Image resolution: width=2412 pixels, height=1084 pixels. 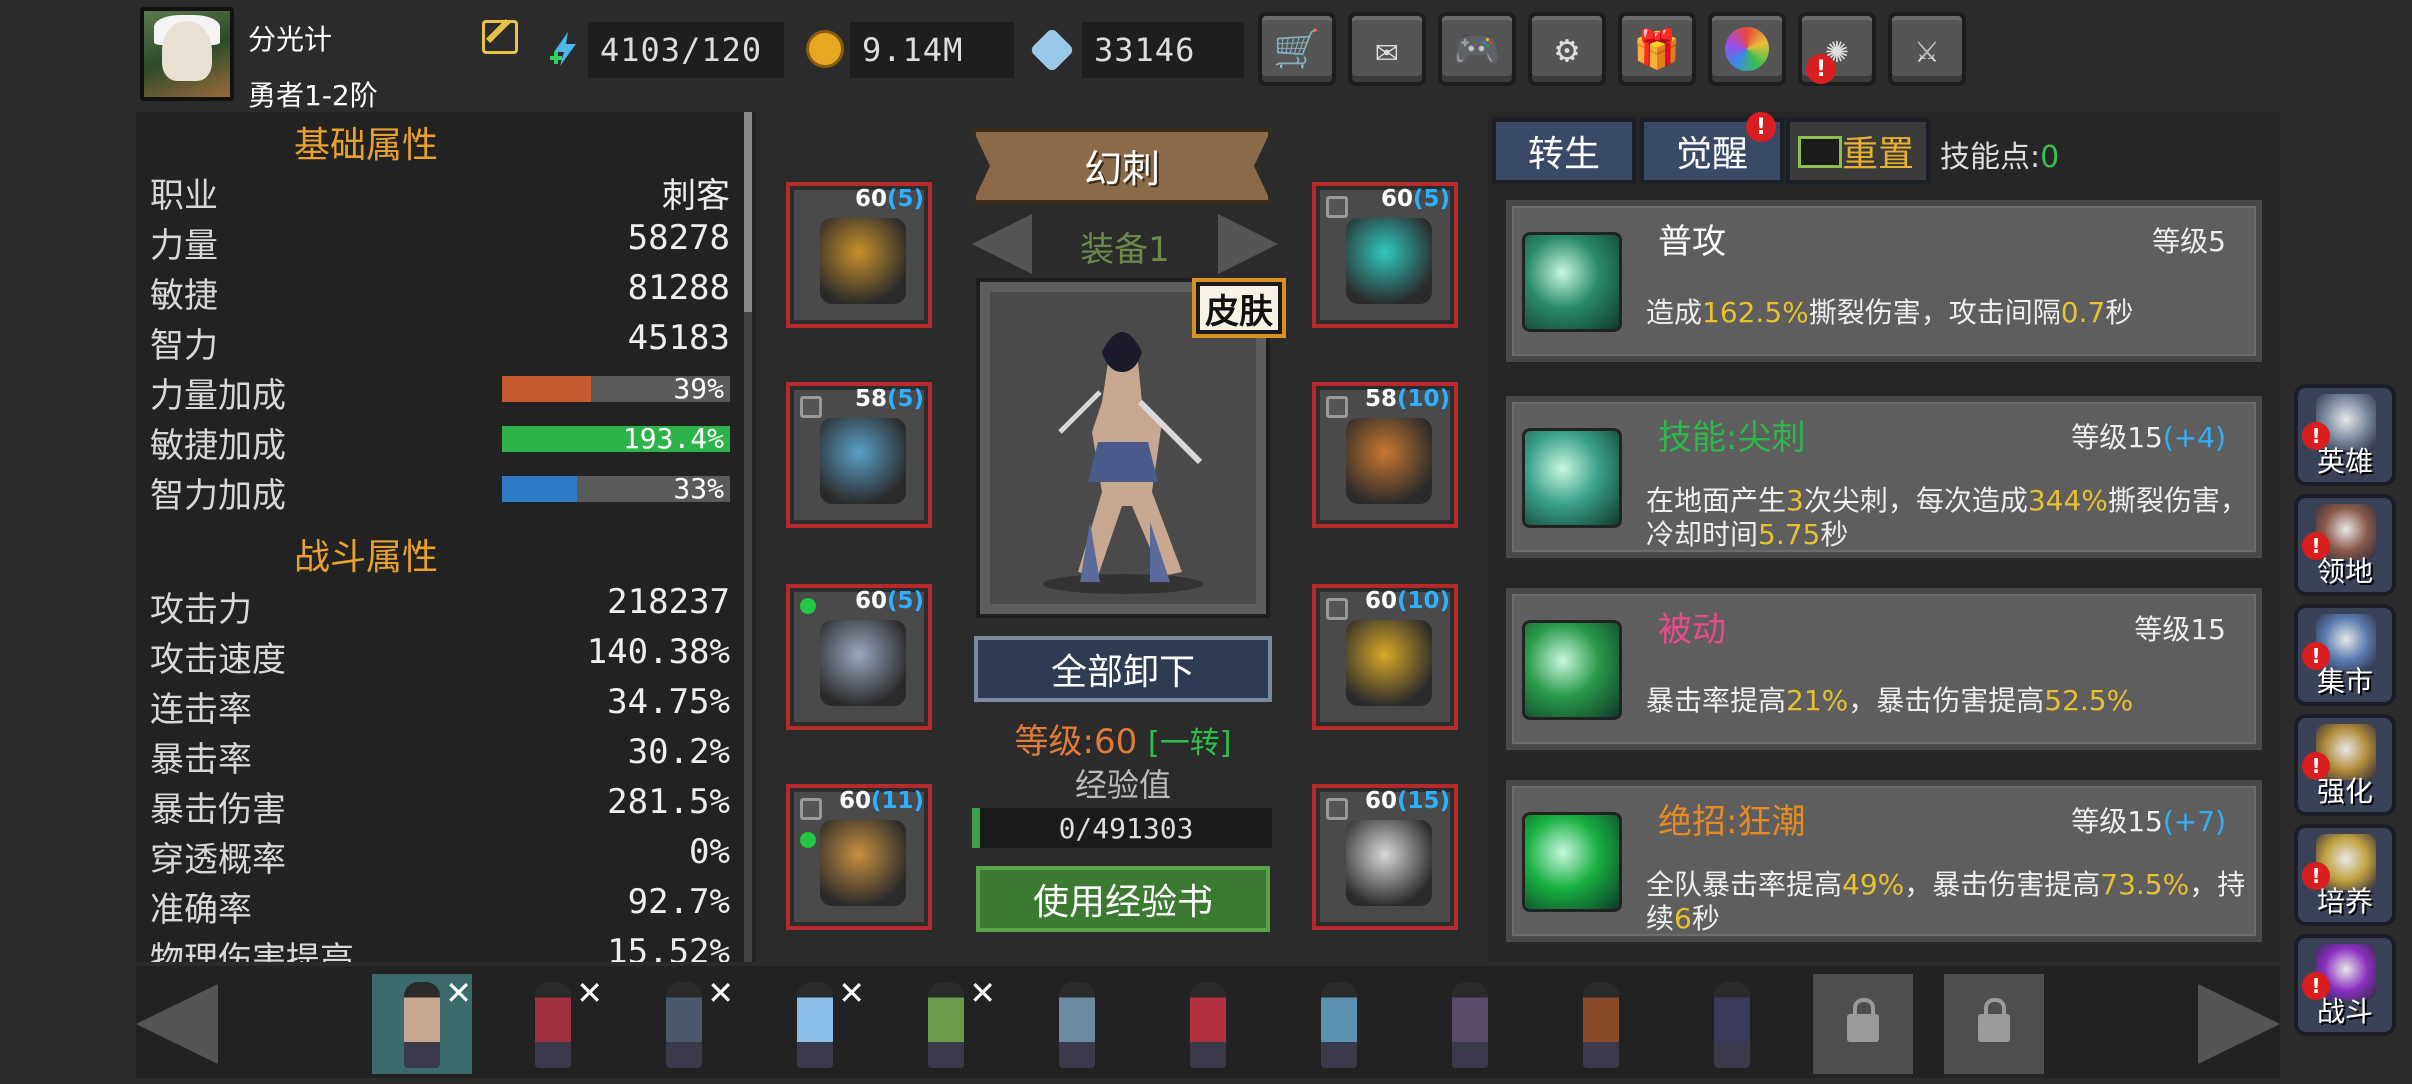 I want to click on reset-label: 重置, so click(x=1877, y=154).